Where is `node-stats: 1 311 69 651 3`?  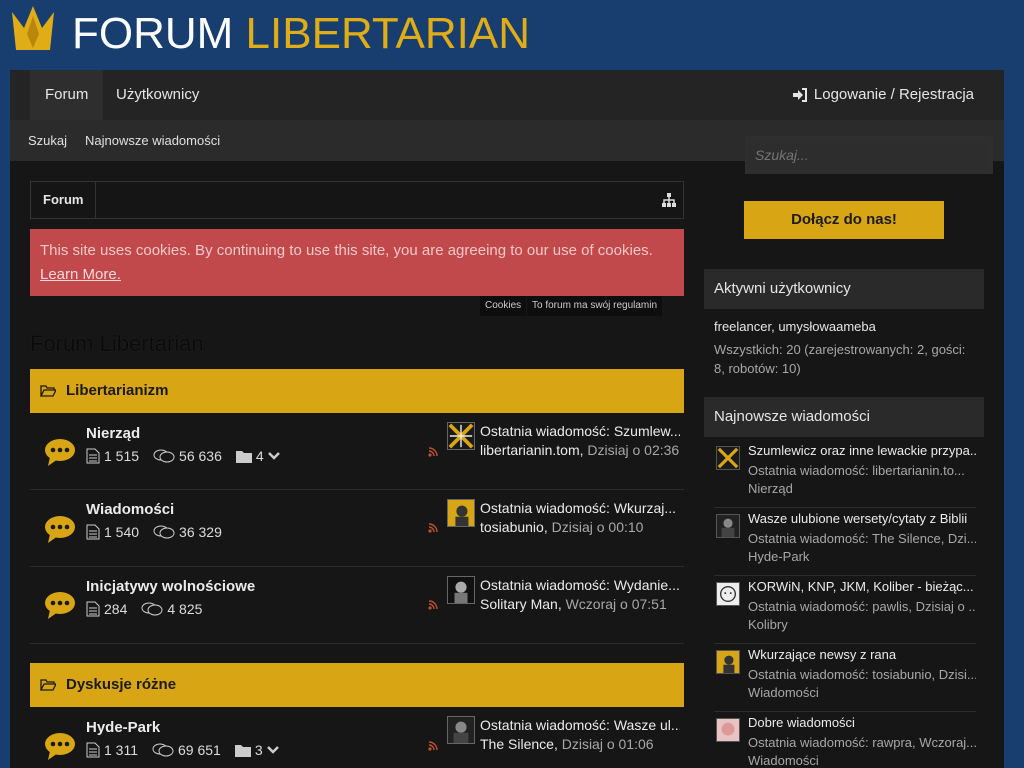 node-stats: 1 311 69 651 3 is located at coordinates (182, 750).